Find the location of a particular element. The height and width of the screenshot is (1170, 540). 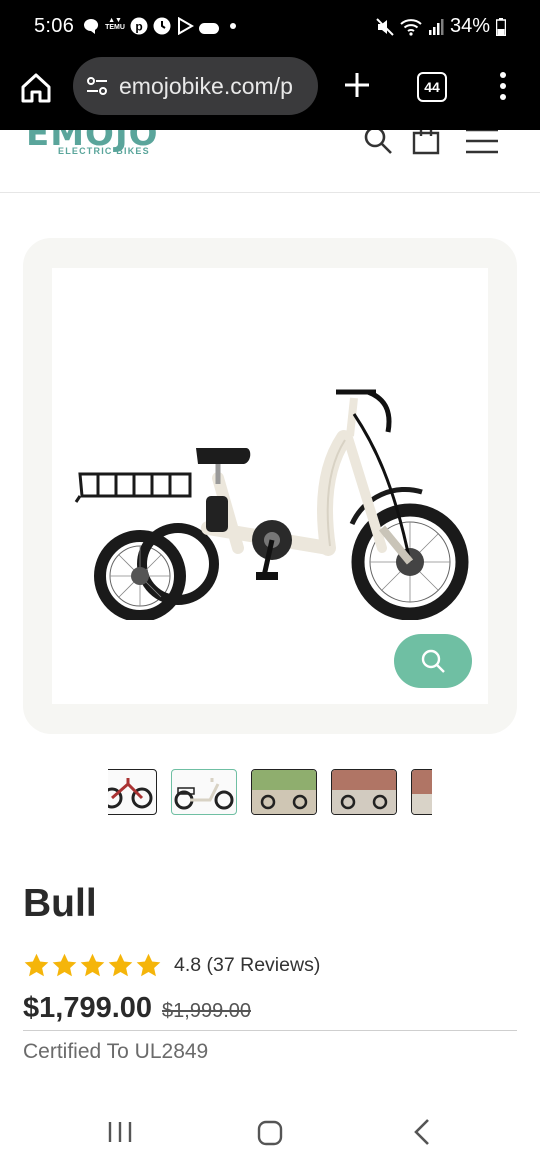

divider is located at coordinates (270, 1030).